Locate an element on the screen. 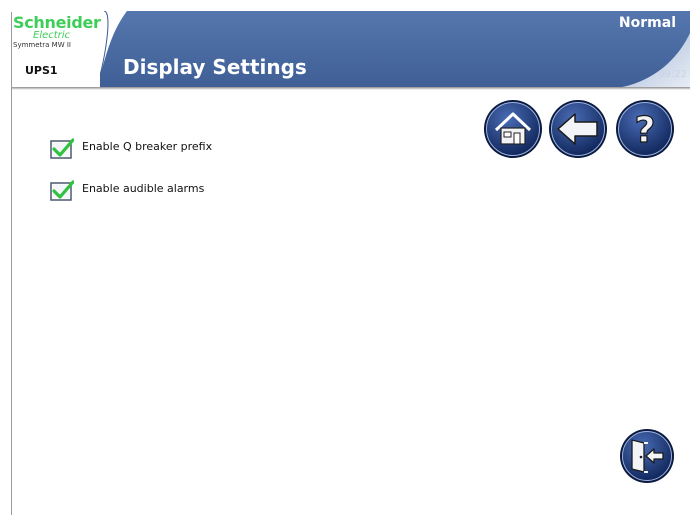 The height and width of the screenshot is (515, 690). device-name: UPS1 is located at coordinates (41, 70).